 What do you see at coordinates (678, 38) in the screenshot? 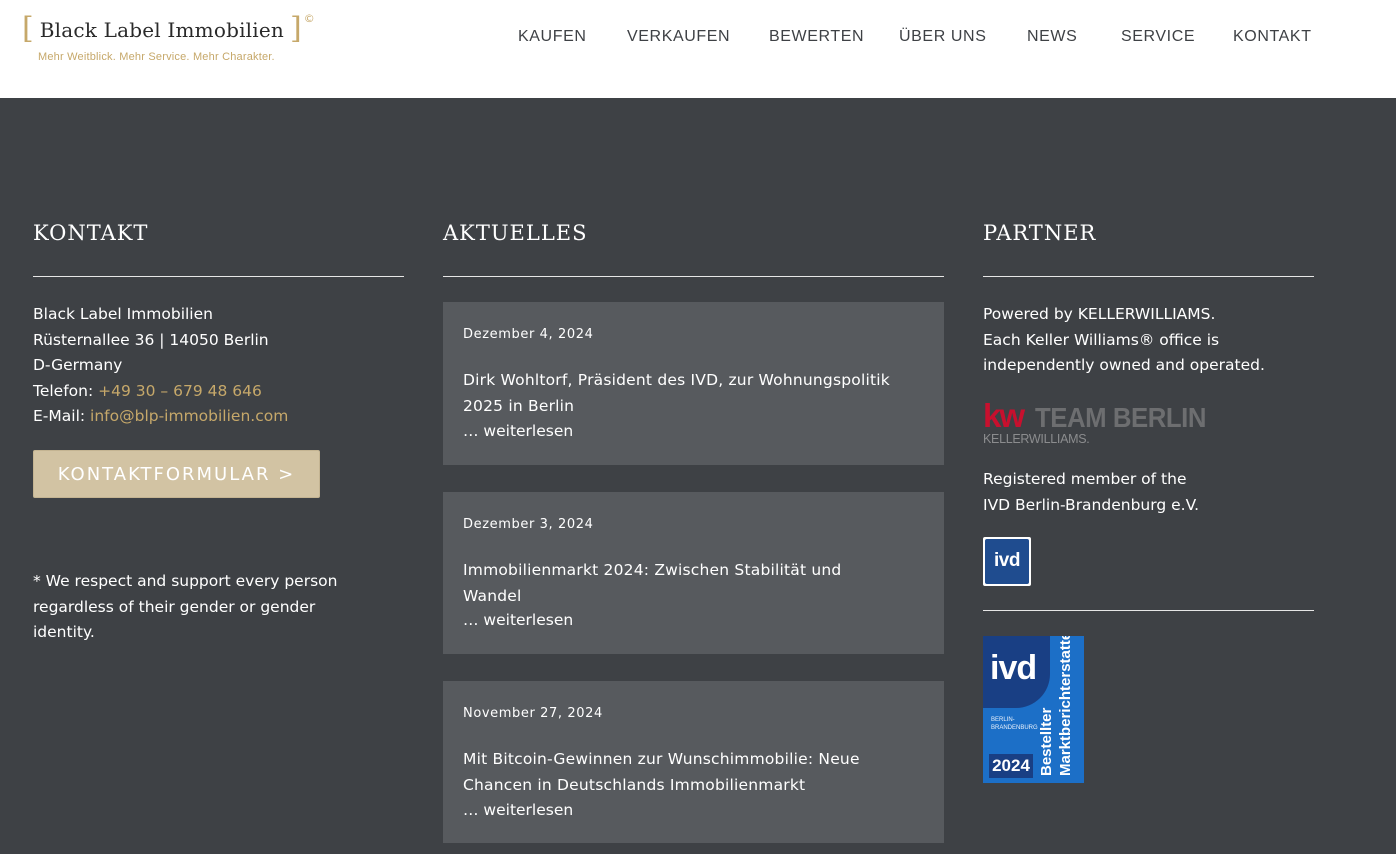
I see `nav-item-verkaufen: VERKAUFEN` at bounding box center [678, 38].